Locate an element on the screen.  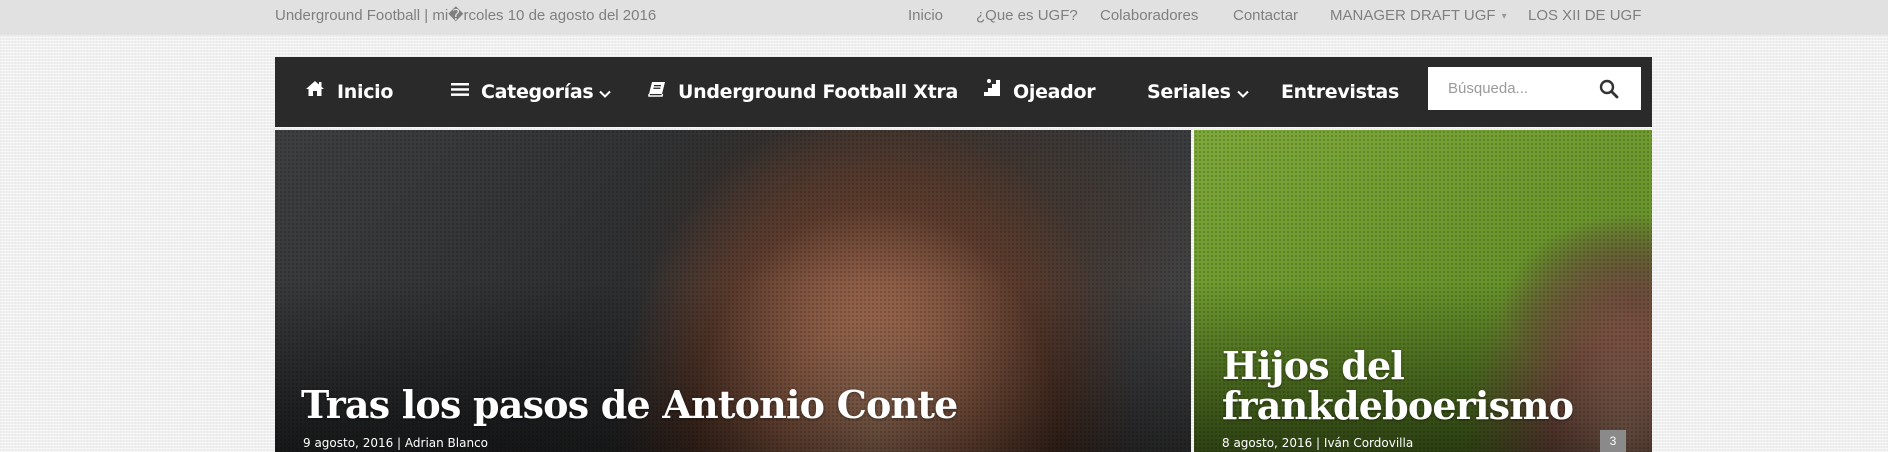
nav-item-seriales-label: Seriales is located at coordinates (1189, 92).